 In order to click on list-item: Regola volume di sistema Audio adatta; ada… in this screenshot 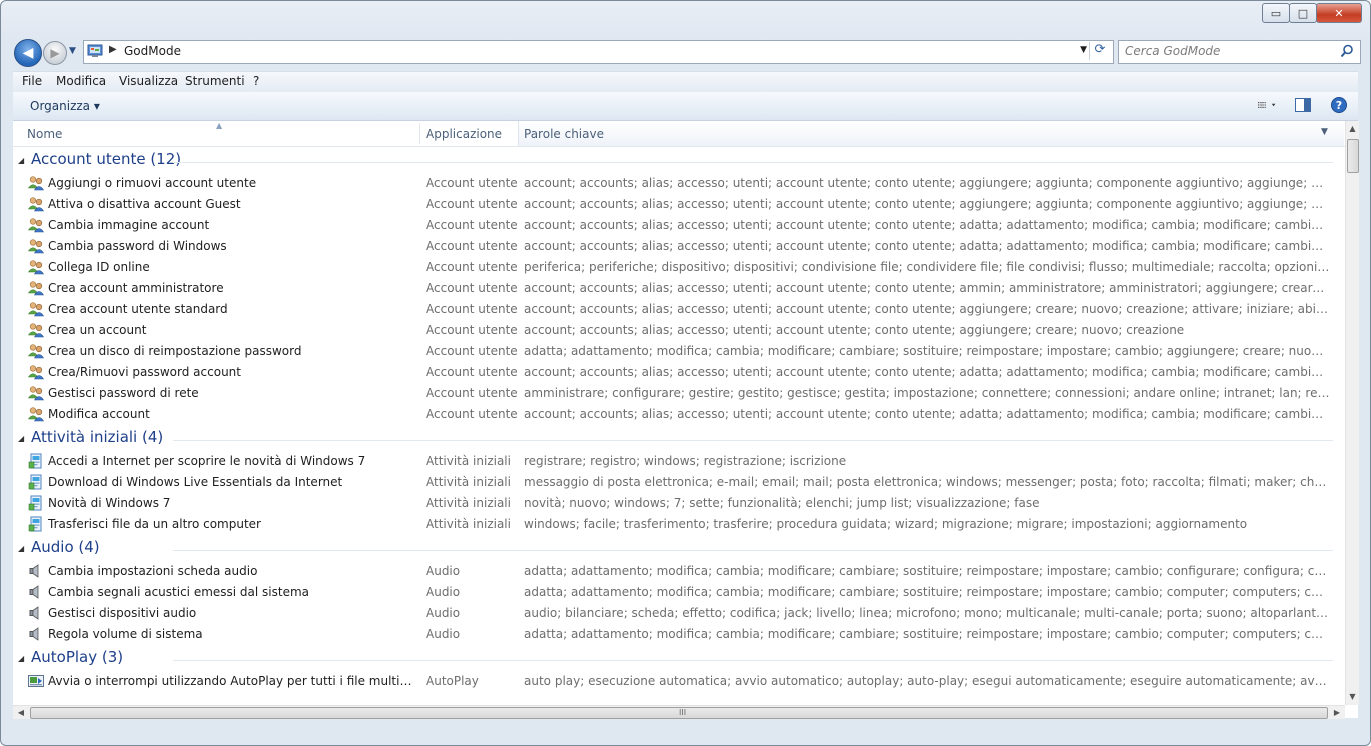, I will do `click(679, 634)`.